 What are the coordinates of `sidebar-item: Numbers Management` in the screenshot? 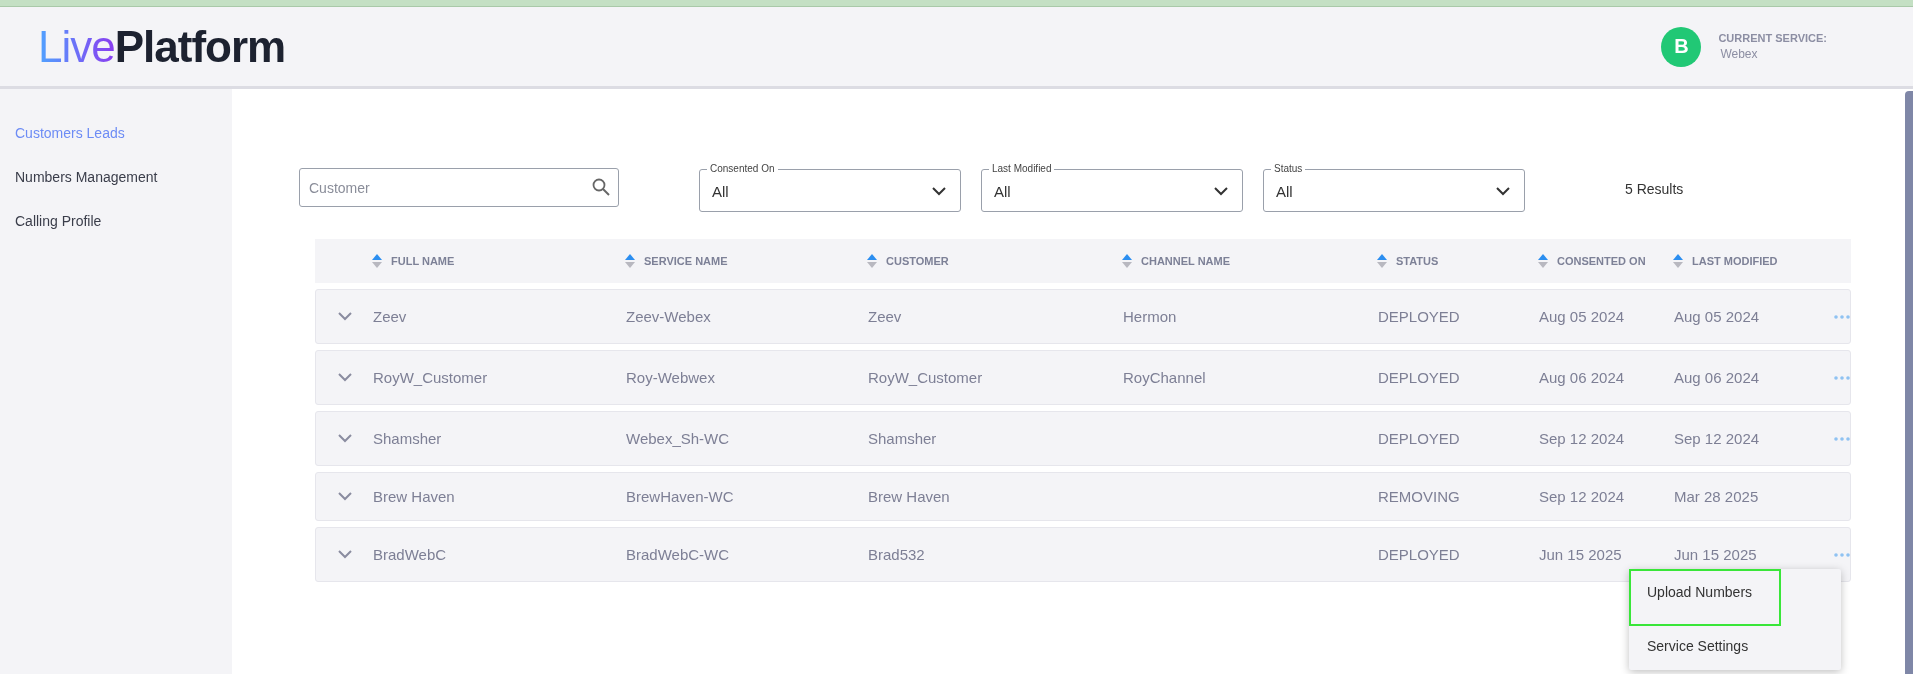 It's located at (116, 177).